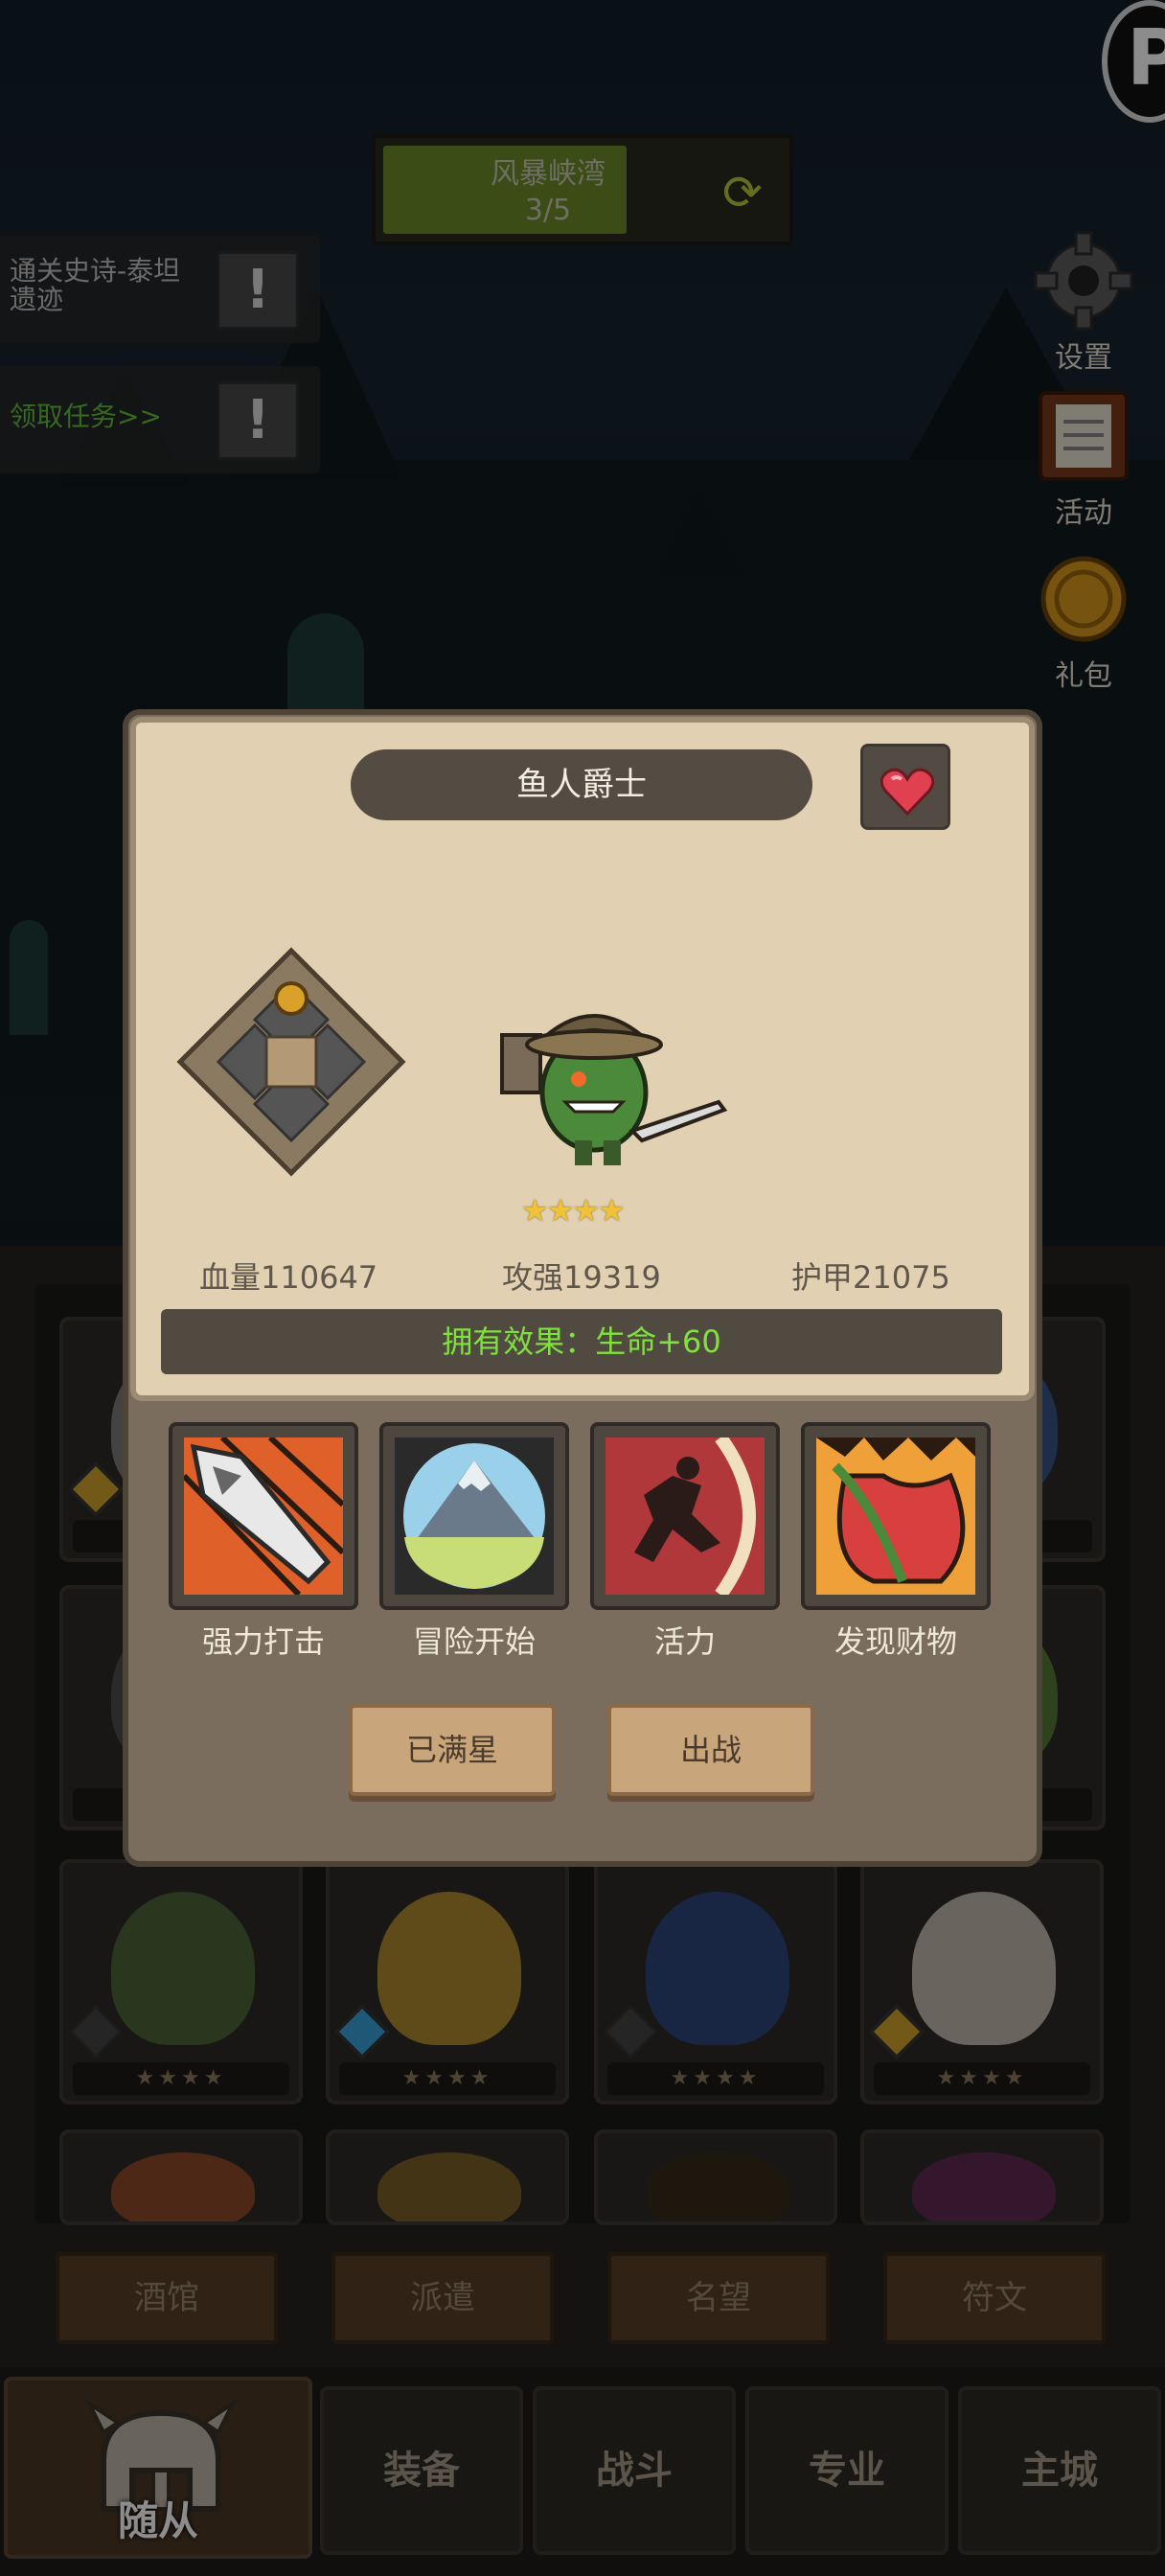 The image size is (1165, 2576). Describe the element at coordinates (614, 1089) in the screenshot. I see `hero-portrait` at that location.